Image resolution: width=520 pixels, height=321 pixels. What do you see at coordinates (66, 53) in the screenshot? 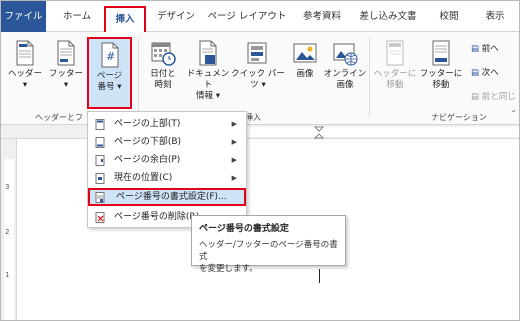
I see `footer-icon` at bounding box center [66, 53].